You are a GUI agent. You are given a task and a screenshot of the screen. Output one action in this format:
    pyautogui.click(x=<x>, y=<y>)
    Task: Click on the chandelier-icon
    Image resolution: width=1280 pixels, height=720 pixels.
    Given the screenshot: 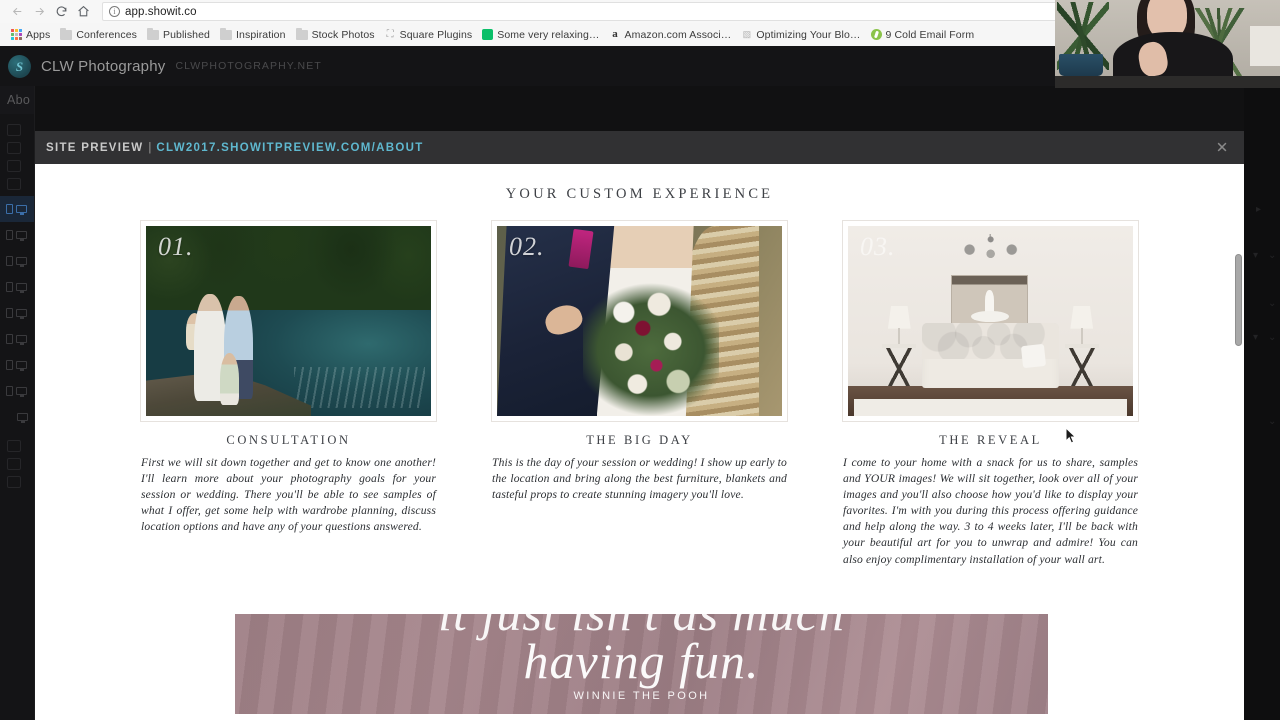 What is the action you would take?
    pyautogui.click(x=990, y=248)
    